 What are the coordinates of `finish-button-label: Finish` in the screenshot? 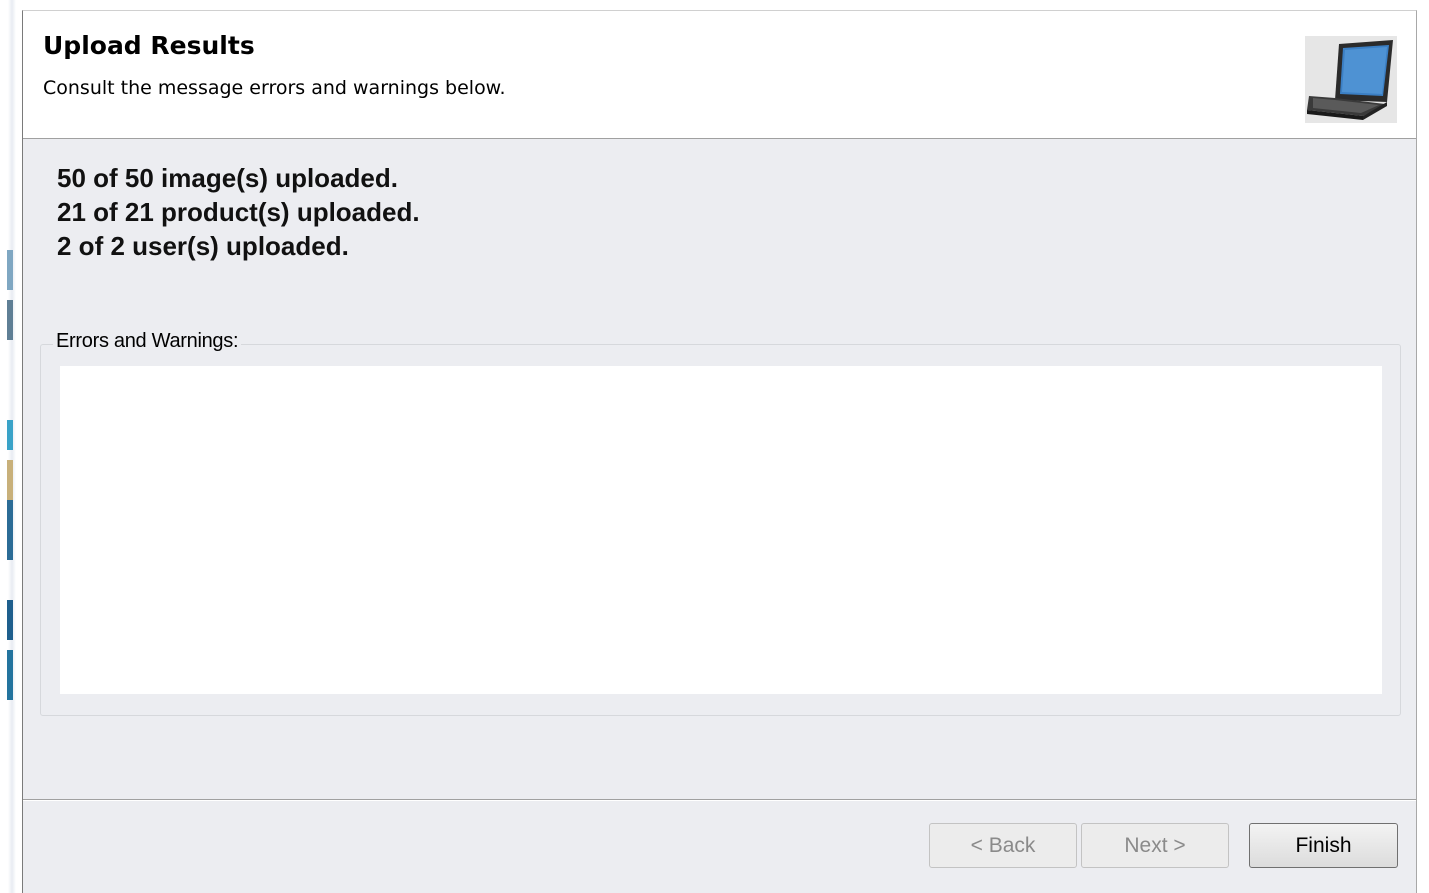 It's located at (1323, 845).